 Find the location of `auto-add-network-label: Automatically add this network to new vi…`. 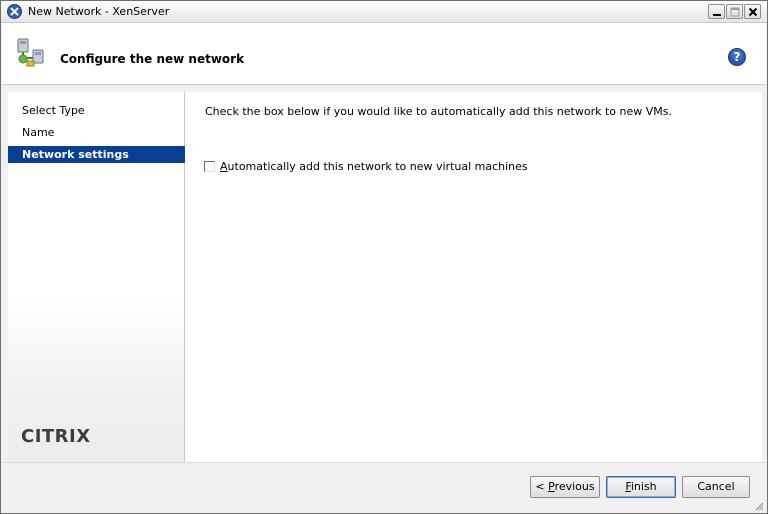

auto-add-network-label: Automatically add this network to new vi… is located at coordinates (374, 166).